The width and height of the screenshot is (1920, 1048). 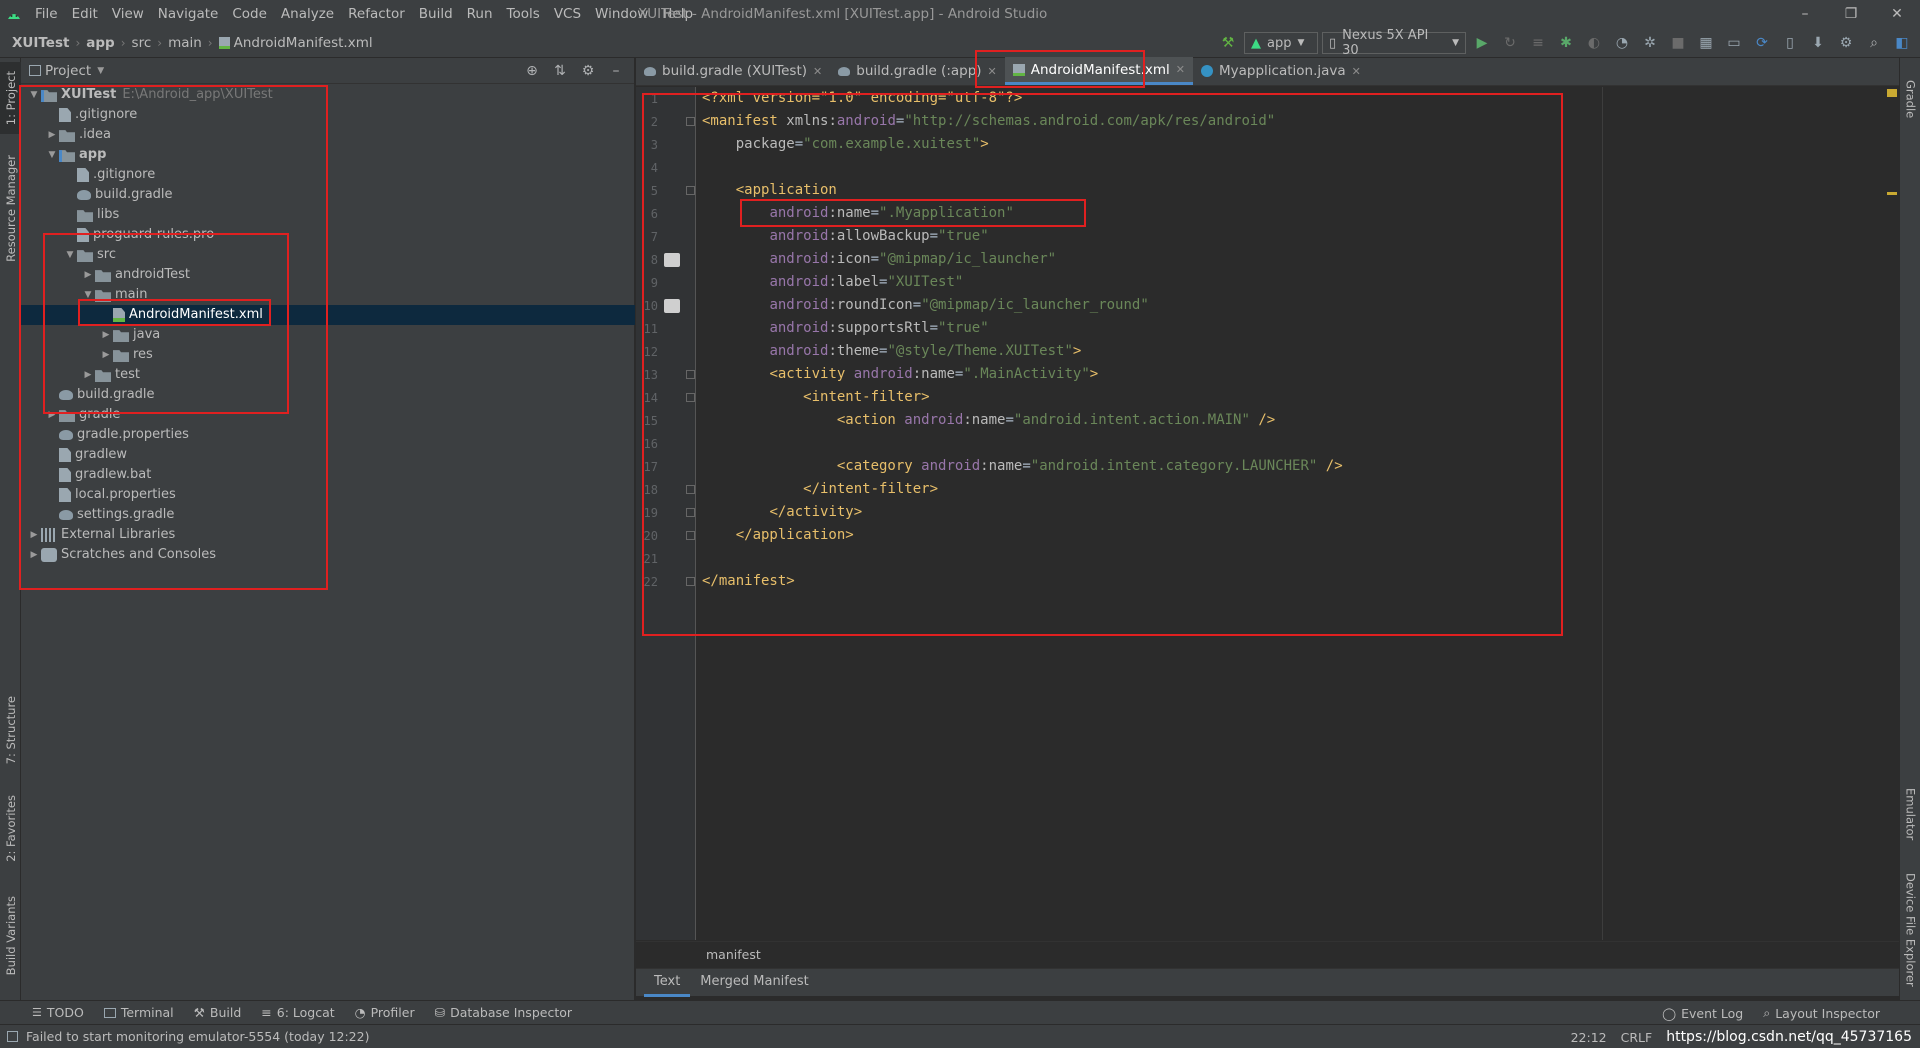 What do you see at coordinates (100, 71) in the screenshot?
I see `dropdown-arrow-icon: ▼` at bounding box center [100, 71].